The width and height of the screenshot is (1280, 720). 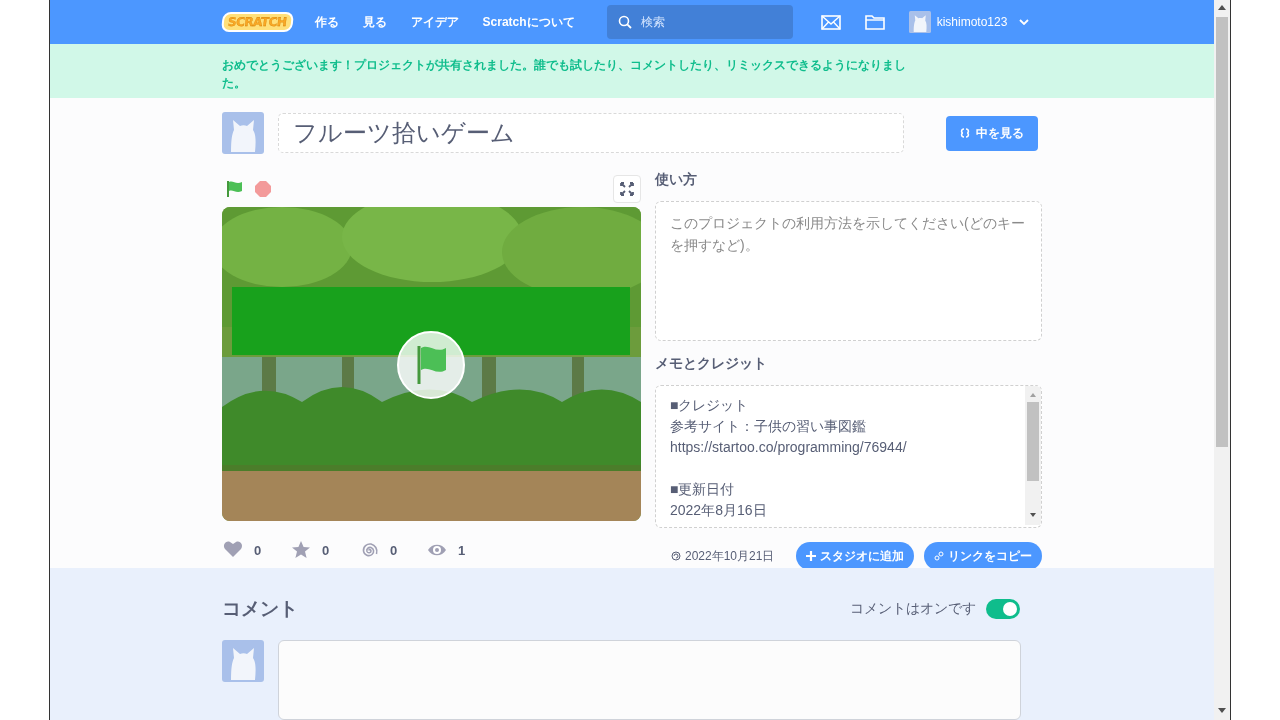 I want to click on nav-link: Scratchについて, so click(x=528, y=22).